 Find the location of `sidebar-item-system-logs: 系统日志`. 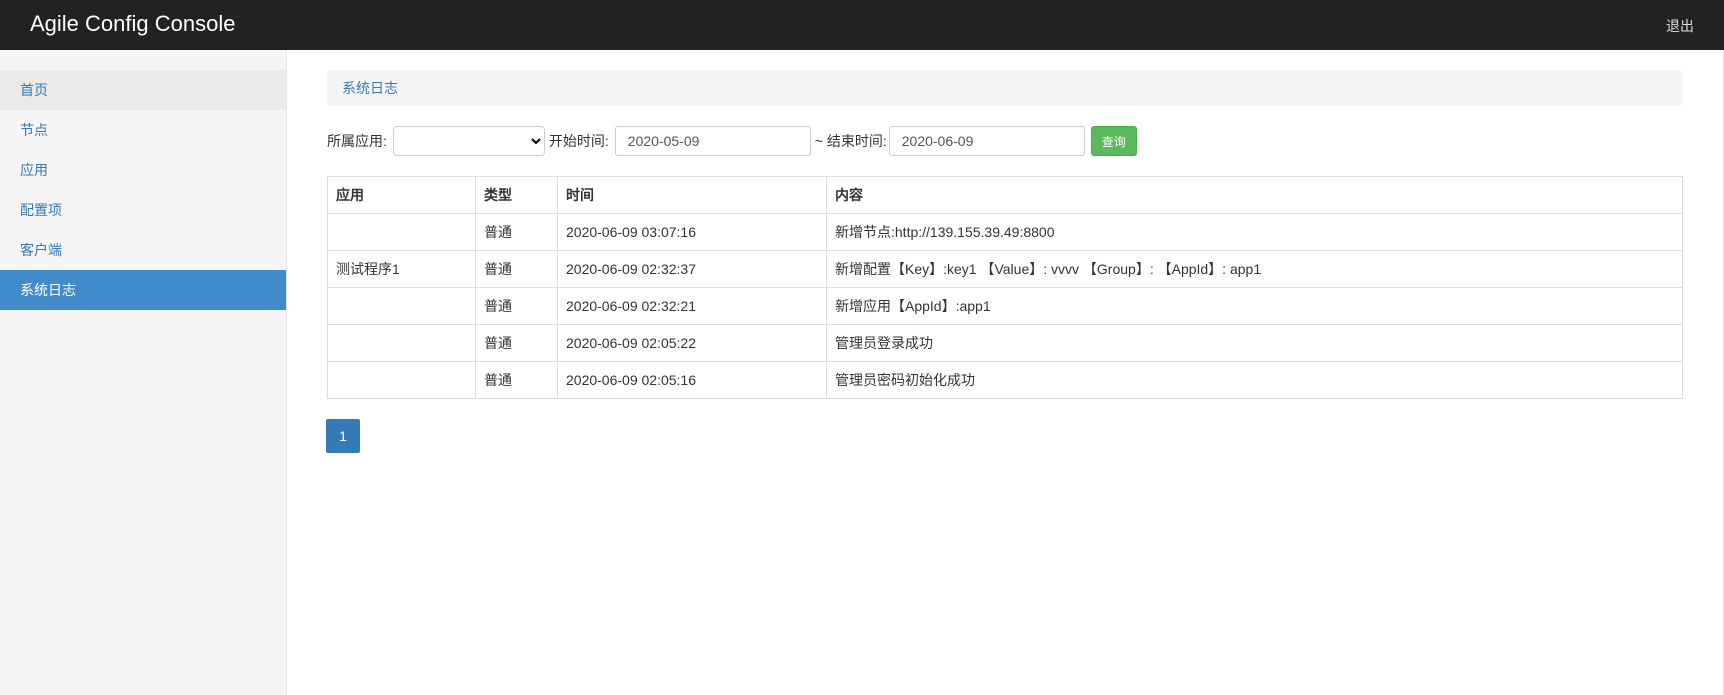

sidebar-item-system-logs: 系统日志 is located at coordinates (143, 290).